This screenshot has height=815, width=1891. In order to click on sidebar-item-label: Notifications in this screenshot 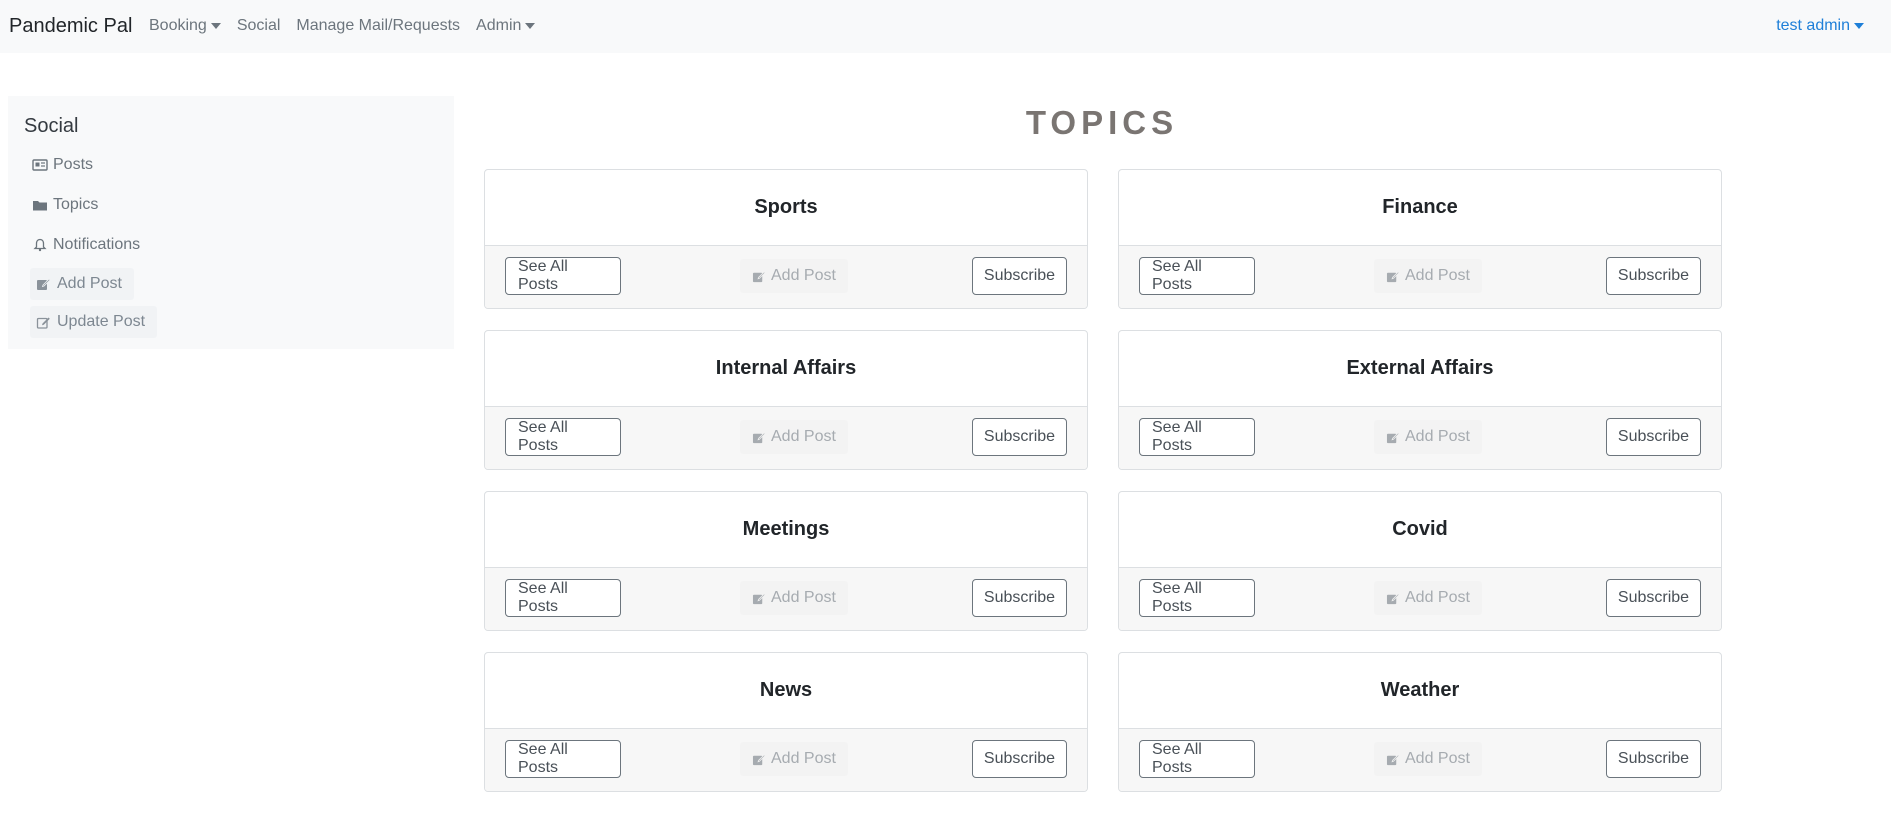, I will do `click(97, 244)`.